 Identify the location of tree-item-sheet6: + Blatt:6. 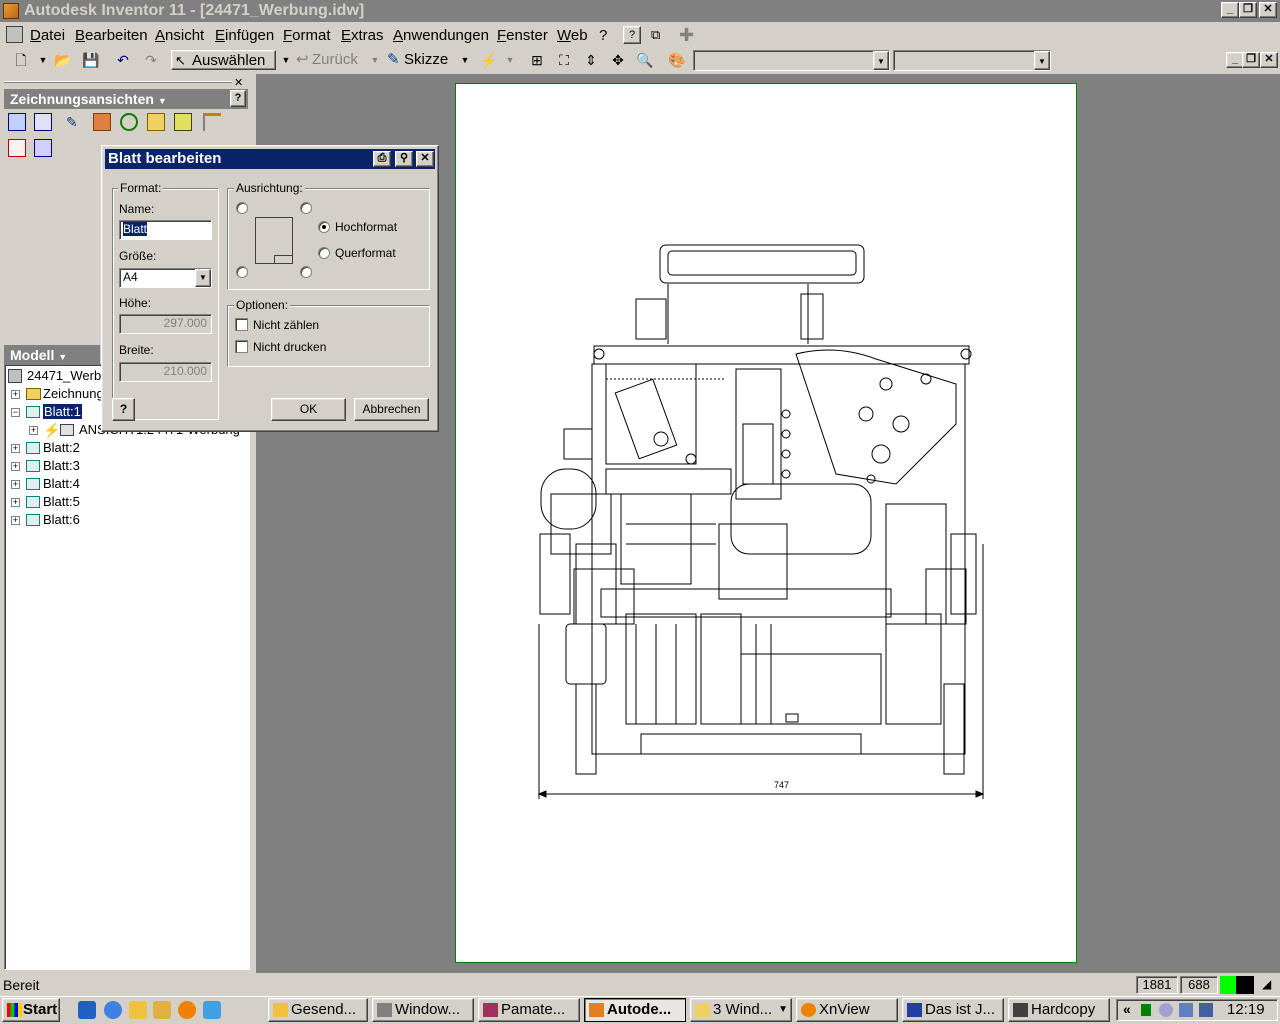
(45, 520).